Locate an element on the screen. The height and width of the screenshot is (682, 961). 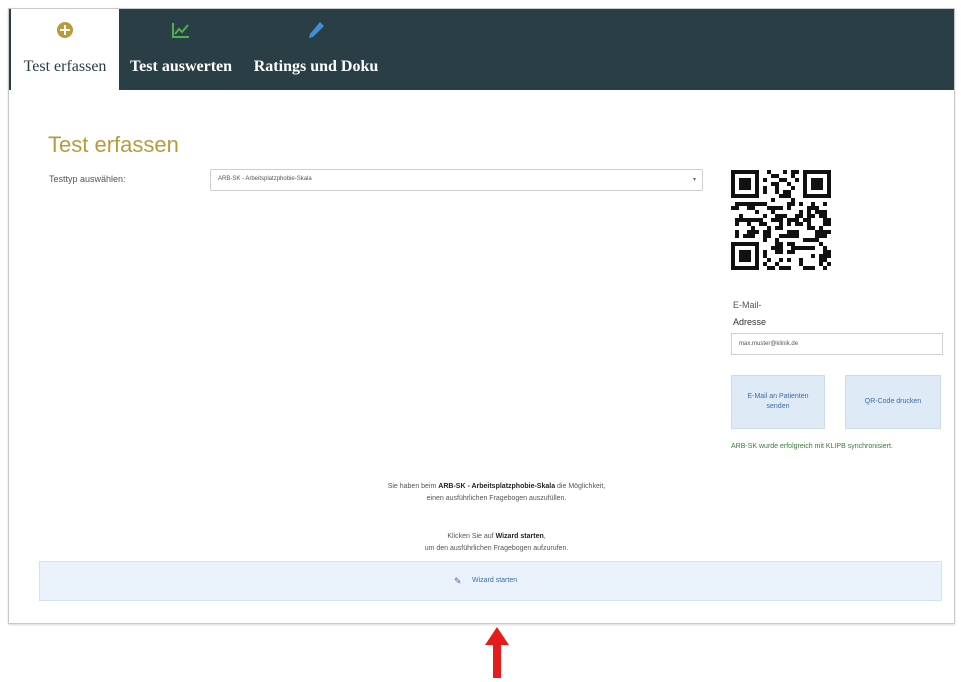
annotation-arrow-icon is located at coordinates (497, 652).